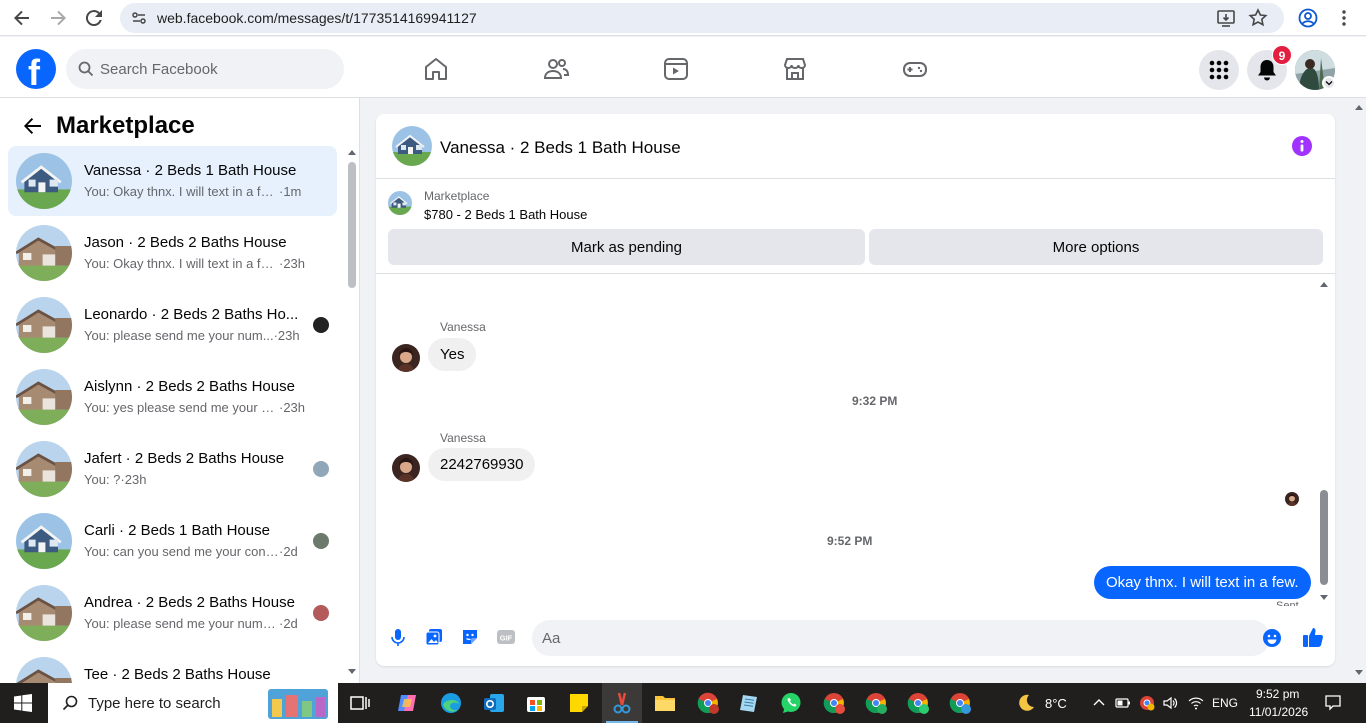 This screenshot has width=1366, height=723. Describe the element at coordinates (1099, 703) in the screenshot. I see `show-hidden-icons-chevron-icon` at that location.